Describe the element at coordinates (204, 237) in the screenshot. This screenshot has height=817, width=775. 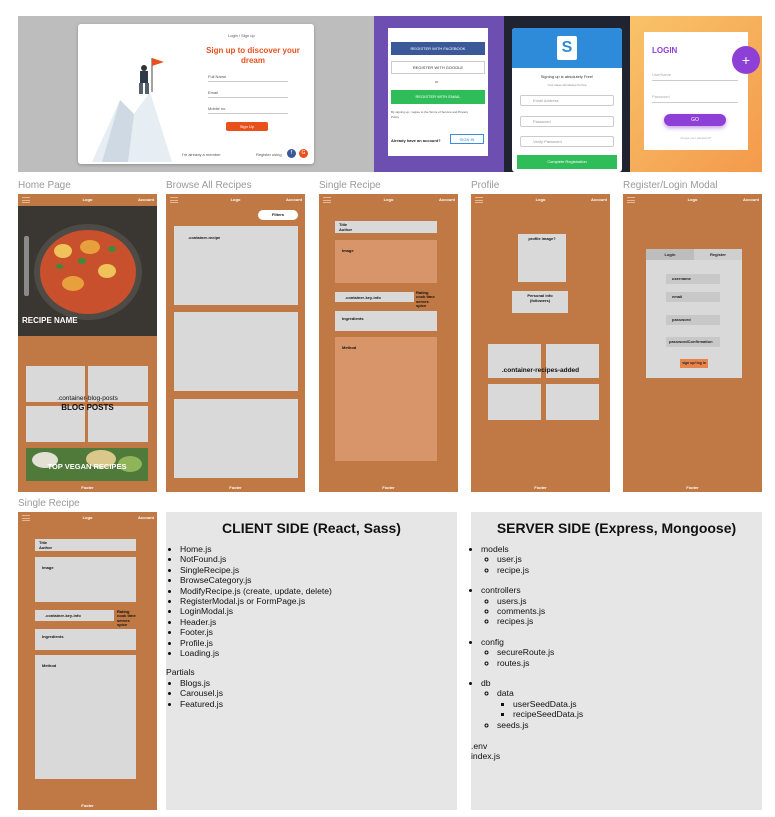
I see `recipe-container-label: .container-recipe` at that location.